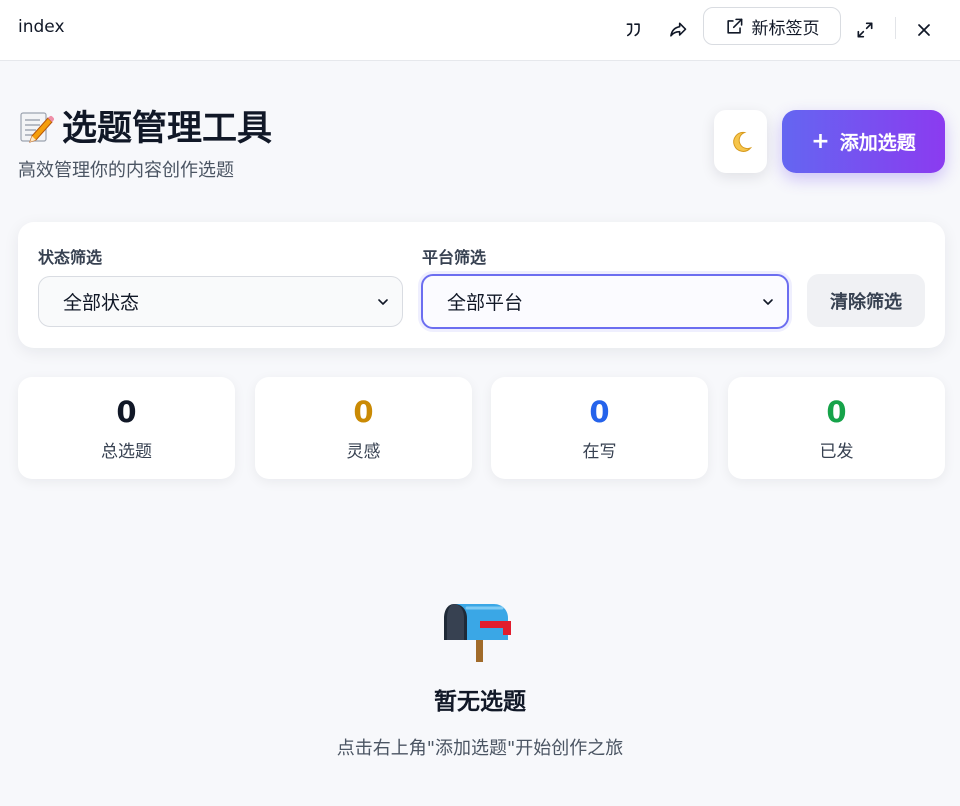 Image resolution: width=960 pixels, height=806 pixels. What do you see at coordinates (167, 129) in the screenshot?
I see `page-title-text: 选题管理工具` at bounding box center [167, 129].